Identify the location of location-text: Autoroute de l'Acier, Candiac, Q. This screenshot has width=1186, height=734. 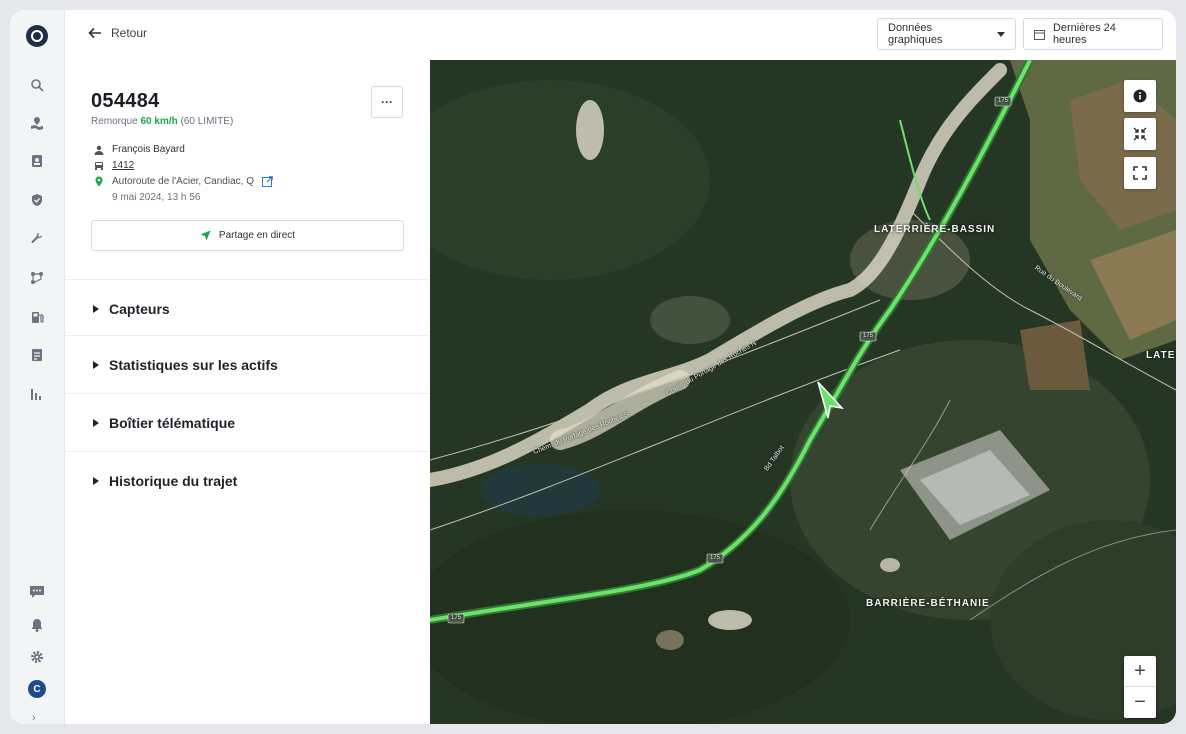
(183, 181).